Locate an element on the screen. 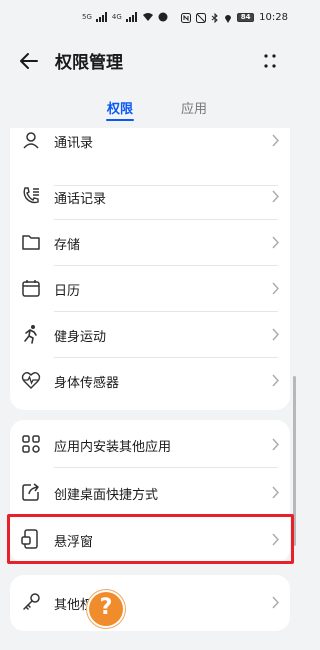 The height and width of the screenshot is (650, 320). call-log-icon is located at coordinates (31, 195).